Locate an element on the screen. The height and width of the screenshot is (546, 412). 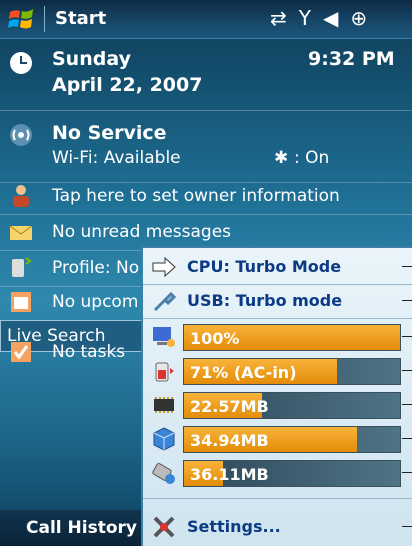
memory-chip-icon is located at coordinates (164, 405).